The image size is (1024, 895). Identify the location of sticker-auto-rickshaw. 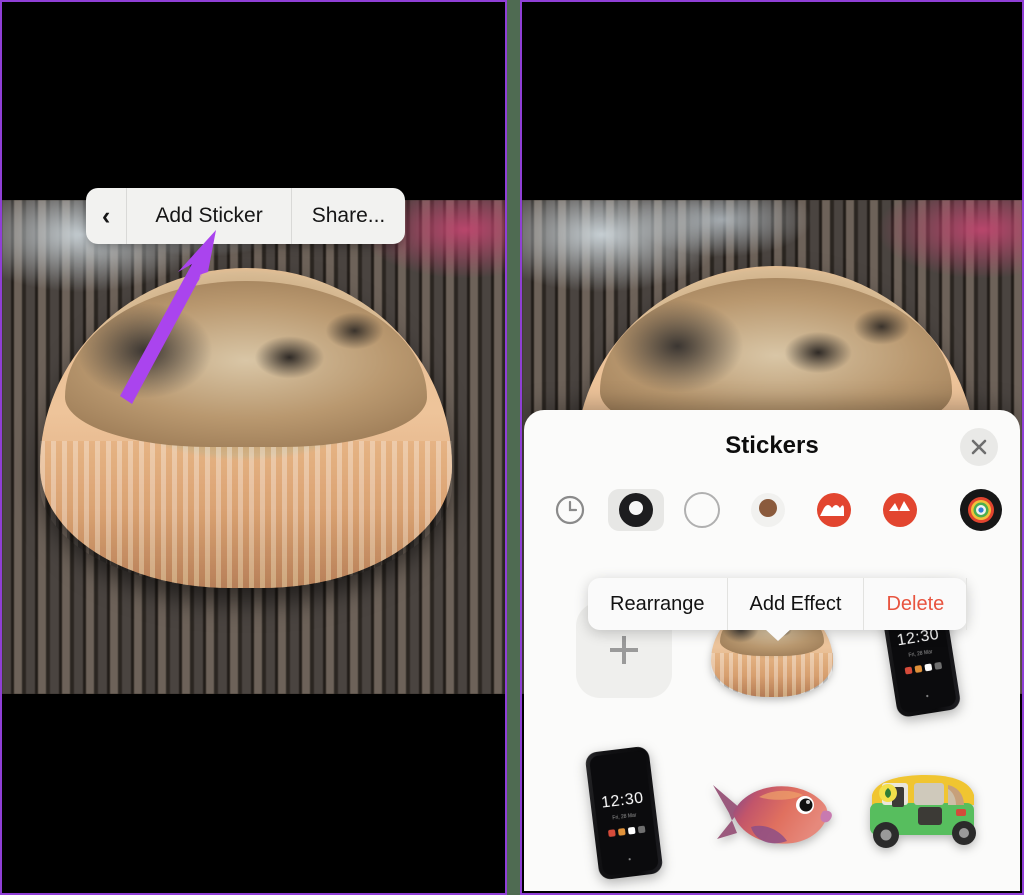
(920, 813).